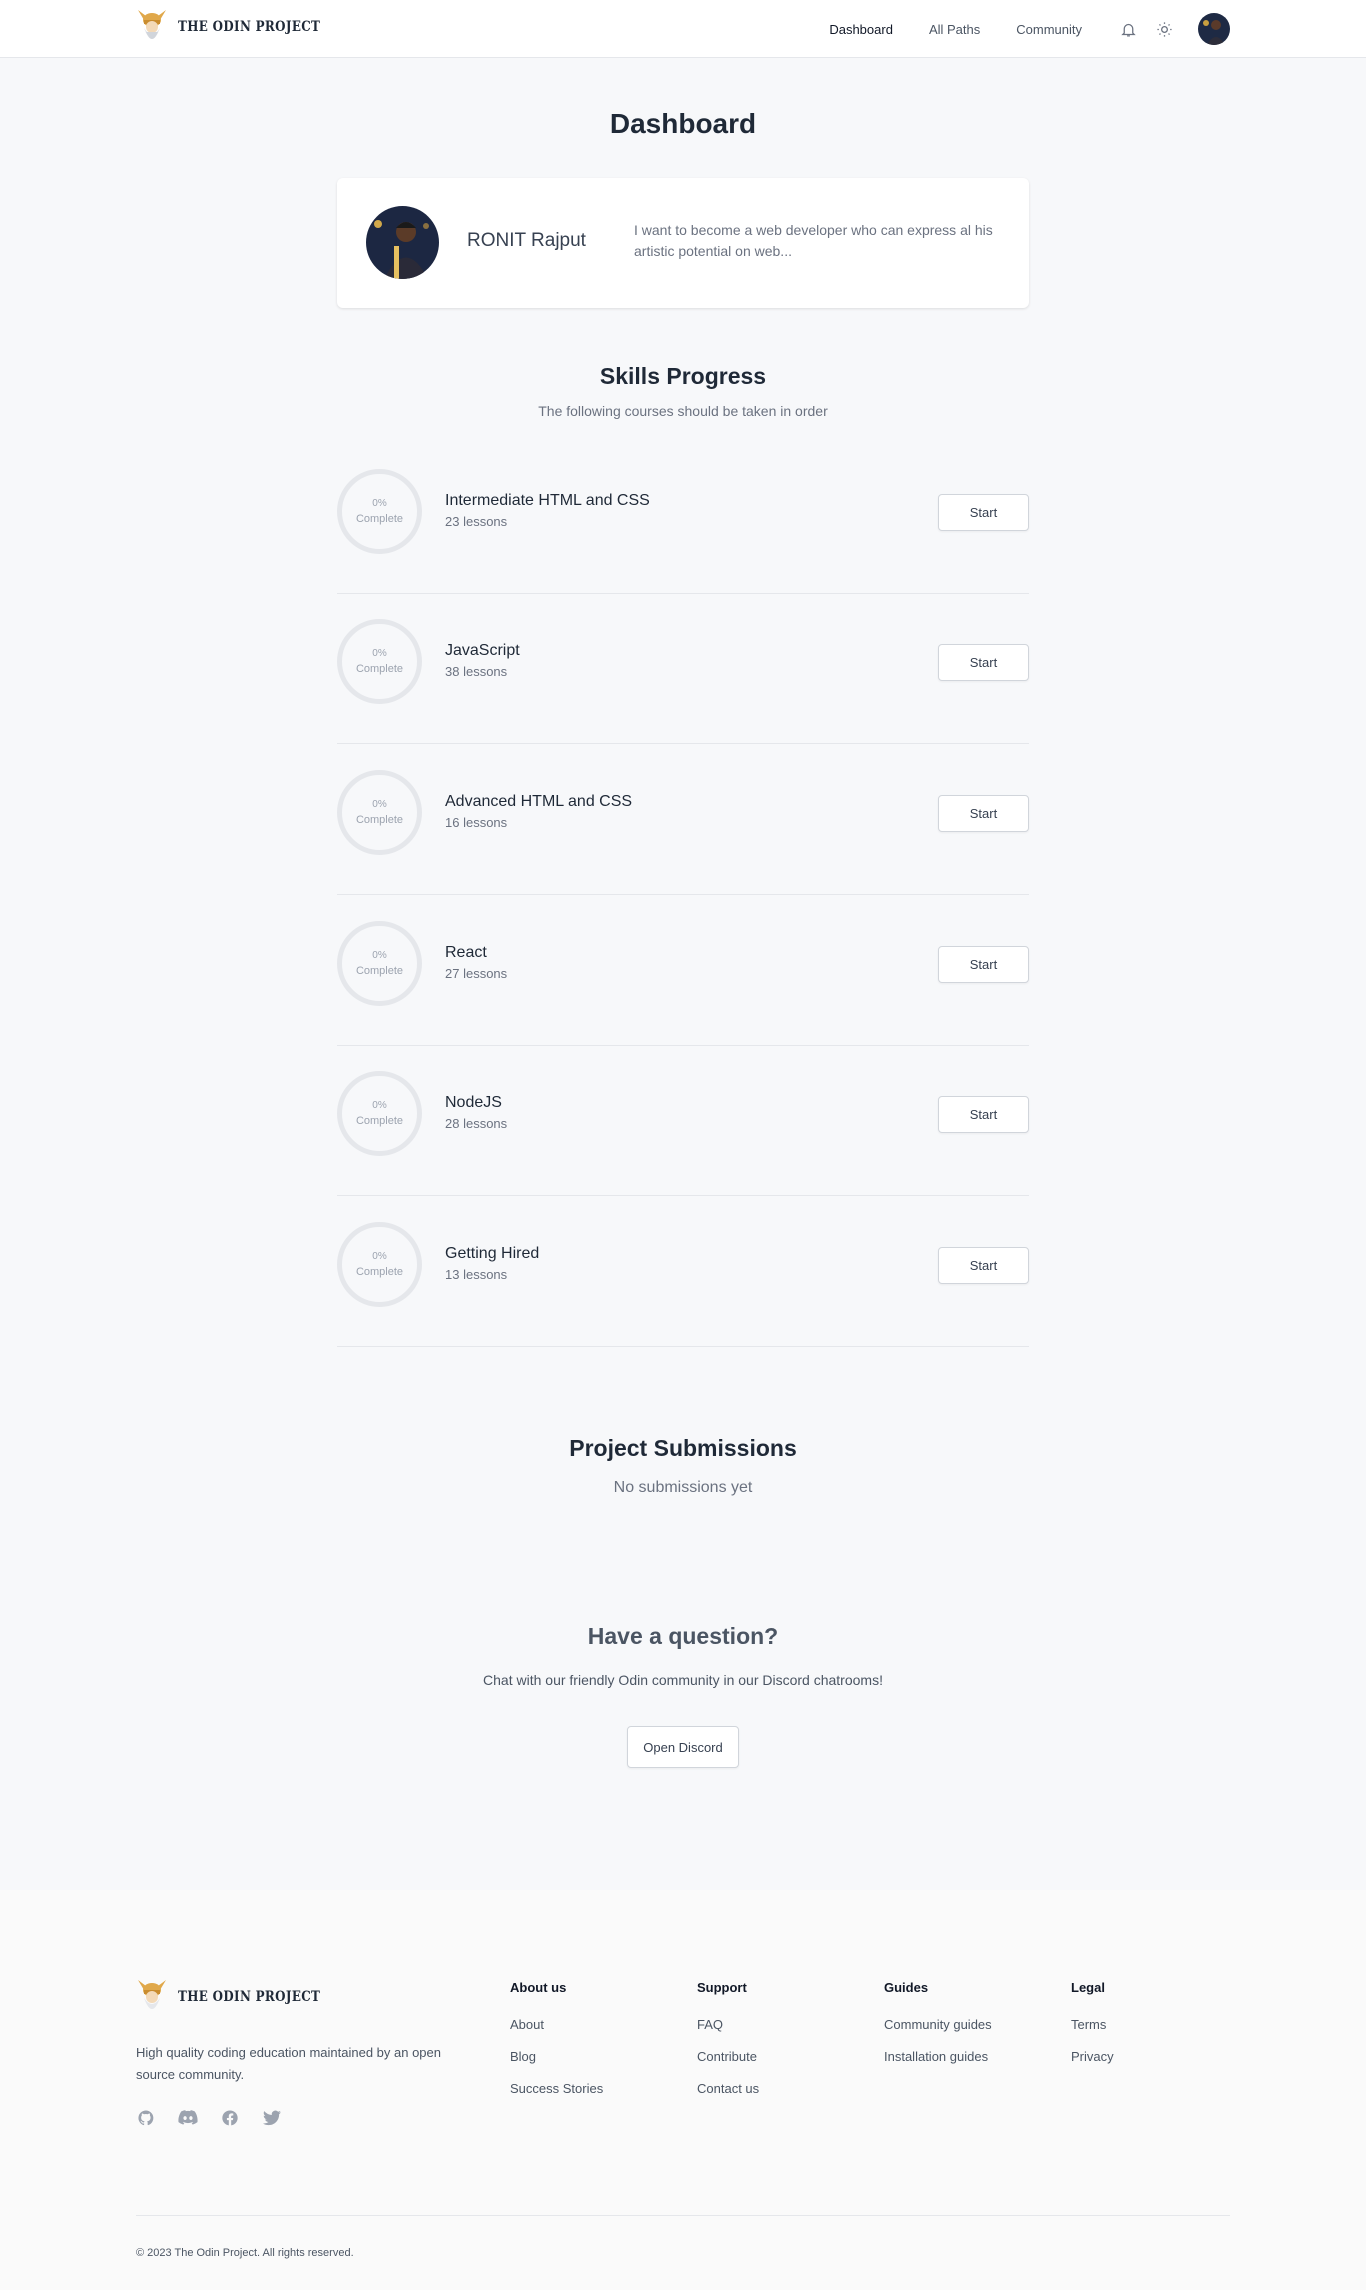  Describe the element at coordinates (728, 2056) in the screenshot. I see `footer-link-contribute: Contribute` at that location.